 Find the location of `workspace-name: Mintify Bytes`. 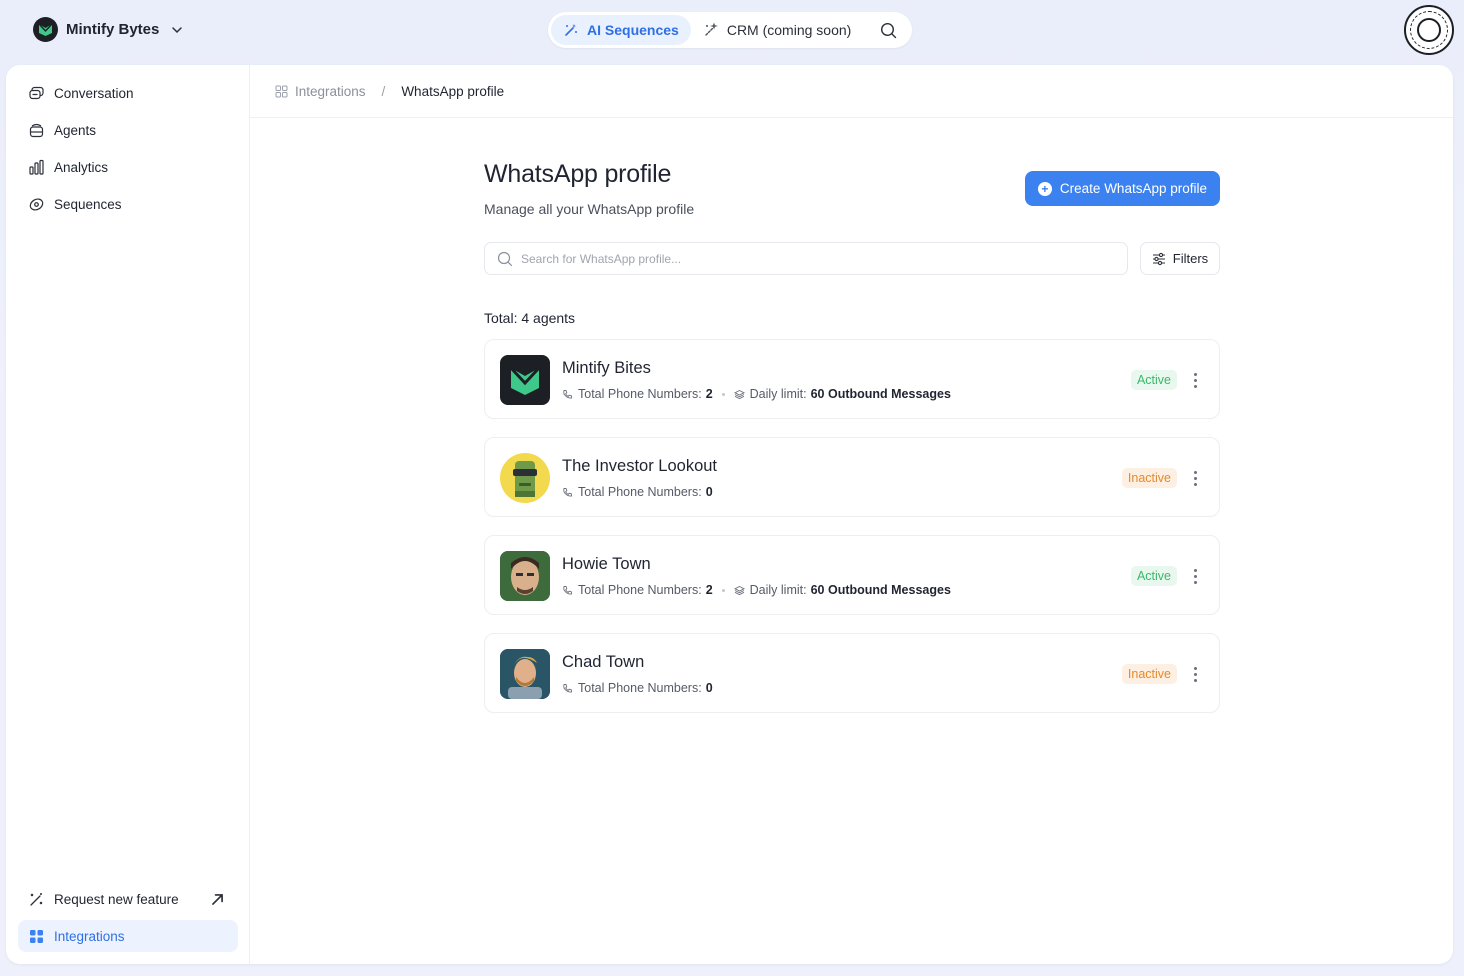

workspace-name: Mintify Bytes is located at coordinates (113, 29).